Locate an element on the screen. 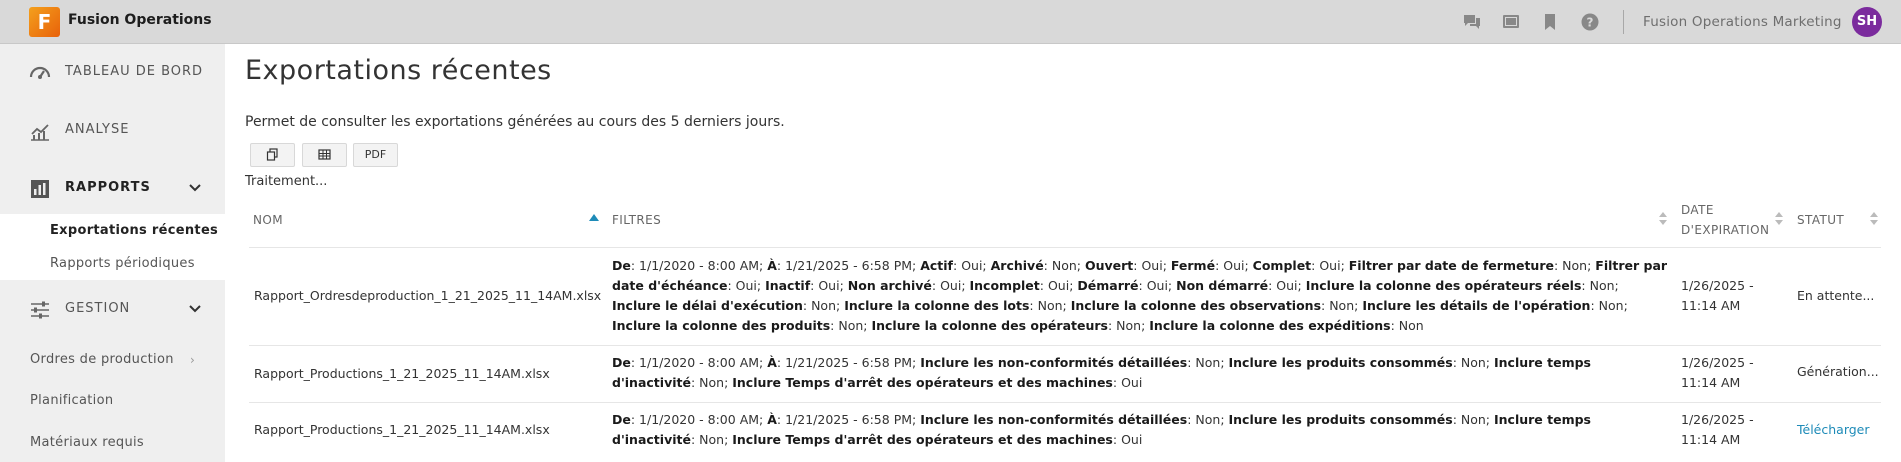 This screenshot has width=1901, height=462. copy-button is located at coordinates (272, 155).